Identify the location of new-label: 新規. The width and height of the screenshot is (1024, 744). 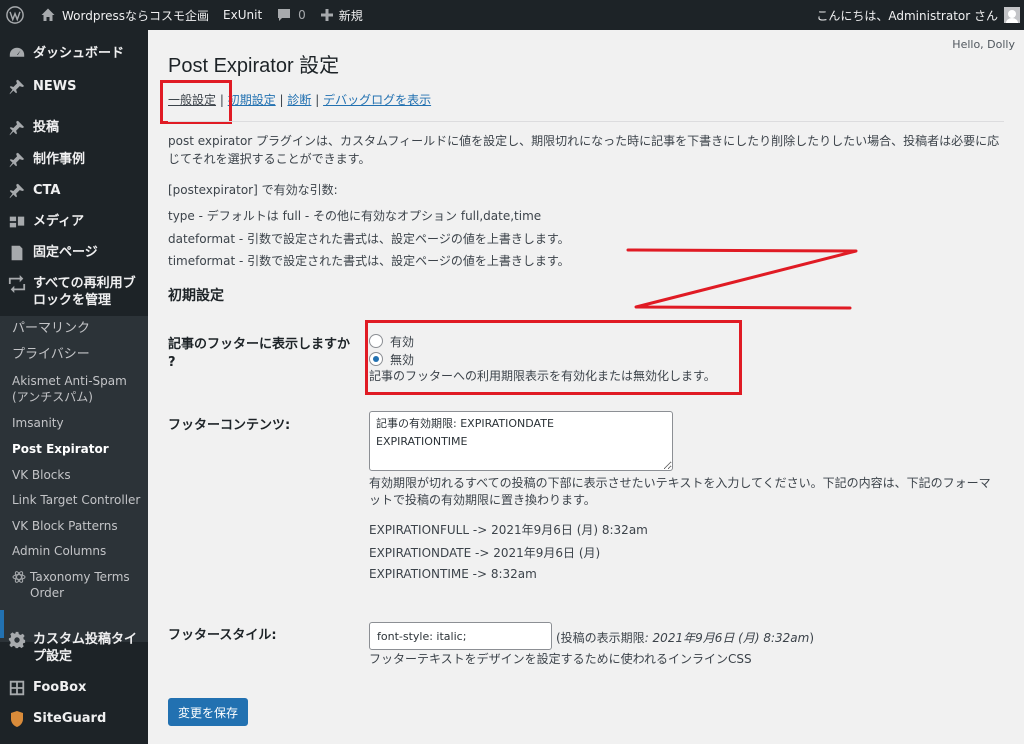
(350, 15).